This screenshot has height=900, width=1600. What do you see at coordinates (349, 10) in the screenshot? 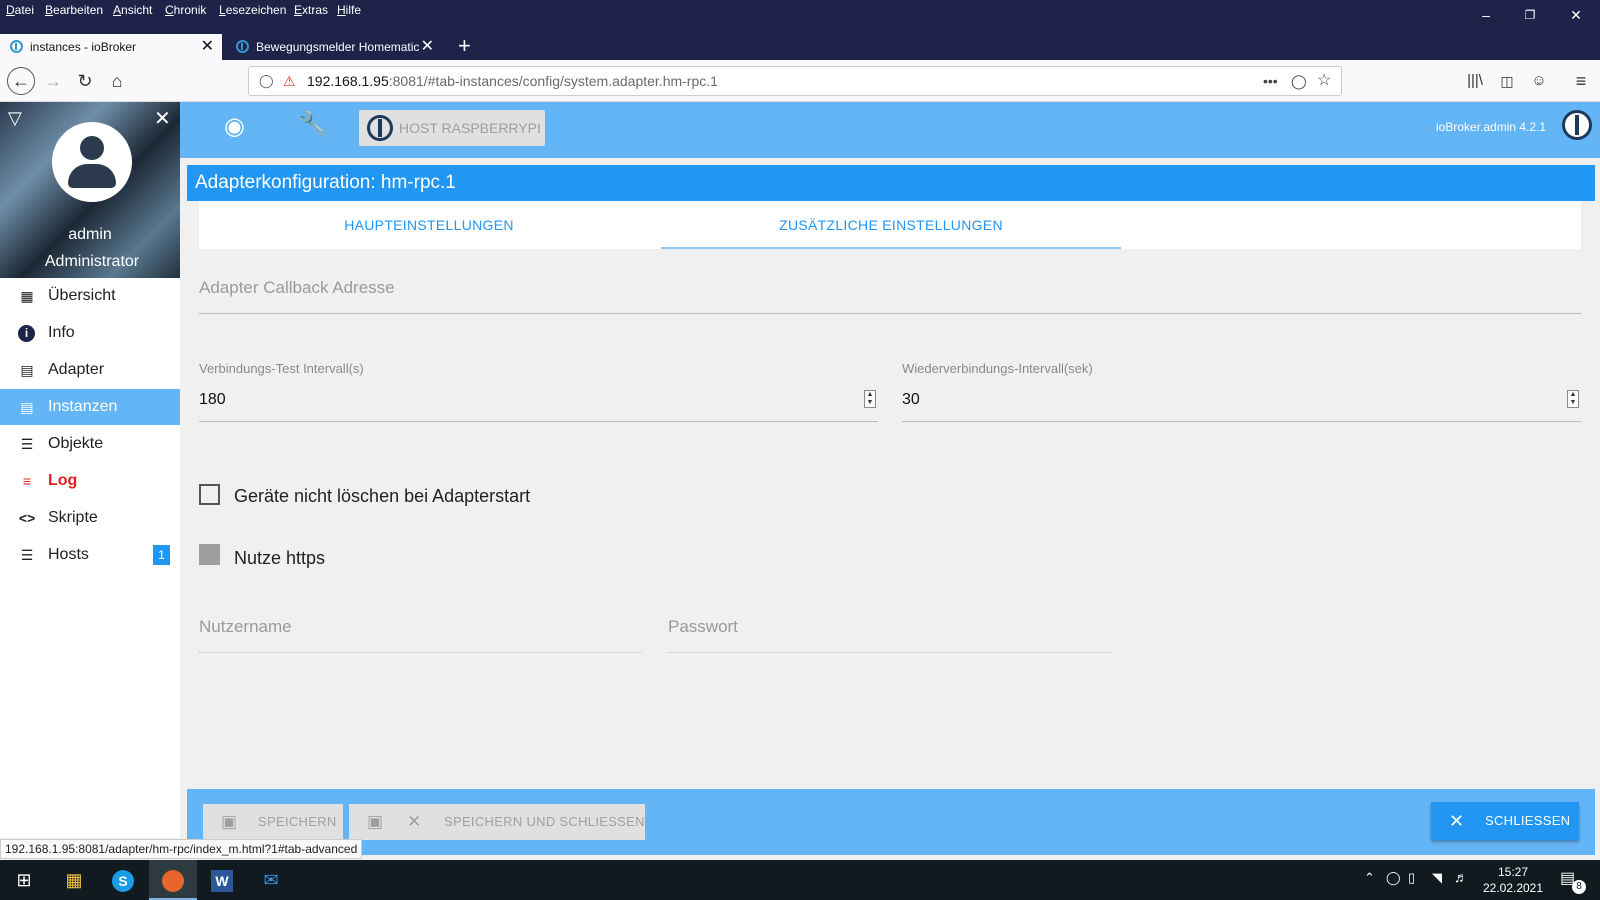
I see `menu-hilfe: Hilfe` at bounding box center [349, 10].